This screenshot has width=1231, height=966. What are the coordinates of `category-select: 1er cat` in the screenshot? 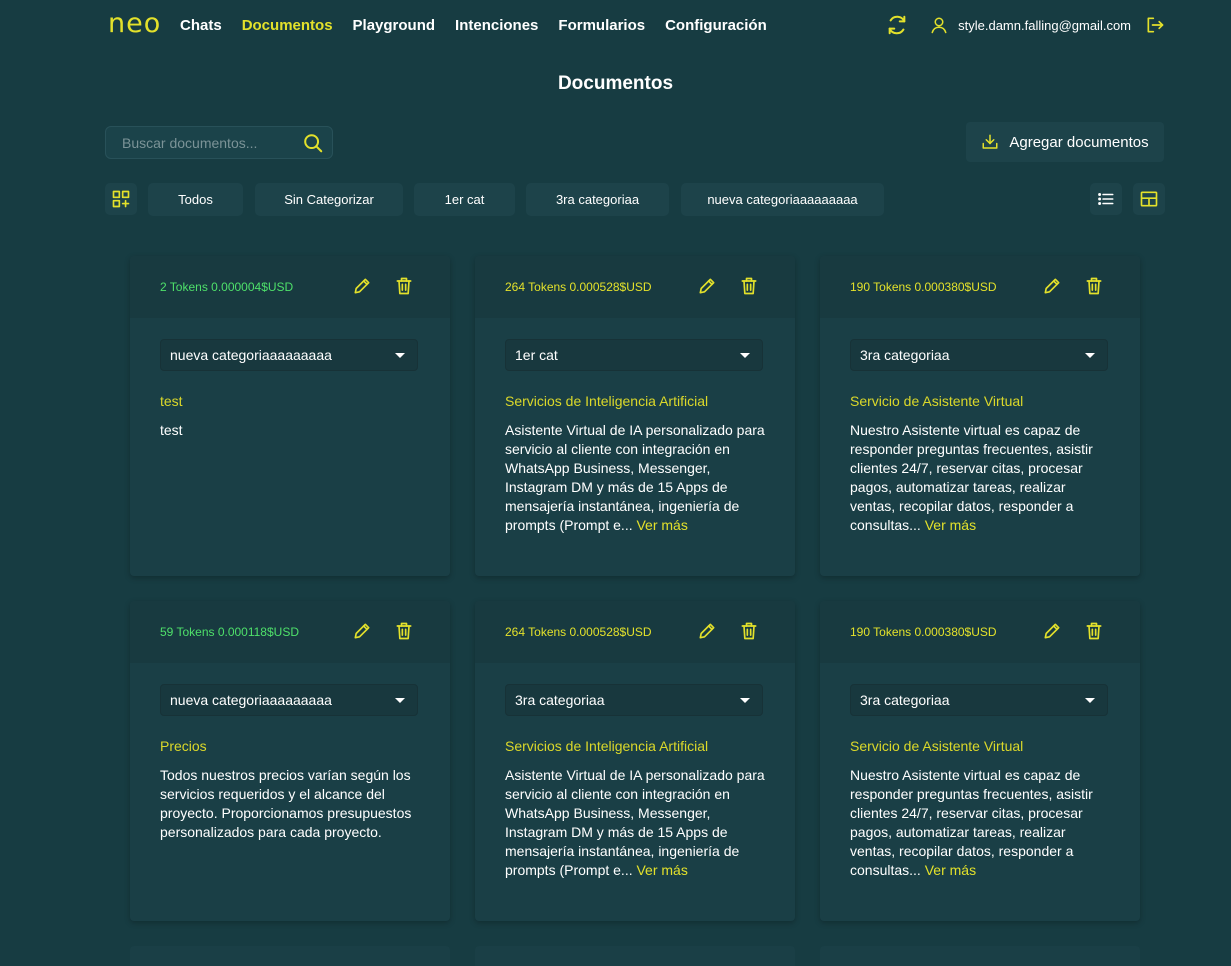 It's located at (634, 355).